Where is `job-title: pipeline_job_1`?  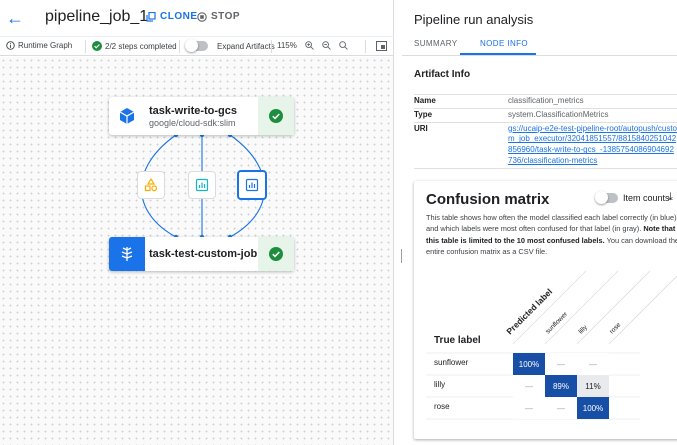
job-title: pipeline_job_1 is located at coordinates (97, 16).